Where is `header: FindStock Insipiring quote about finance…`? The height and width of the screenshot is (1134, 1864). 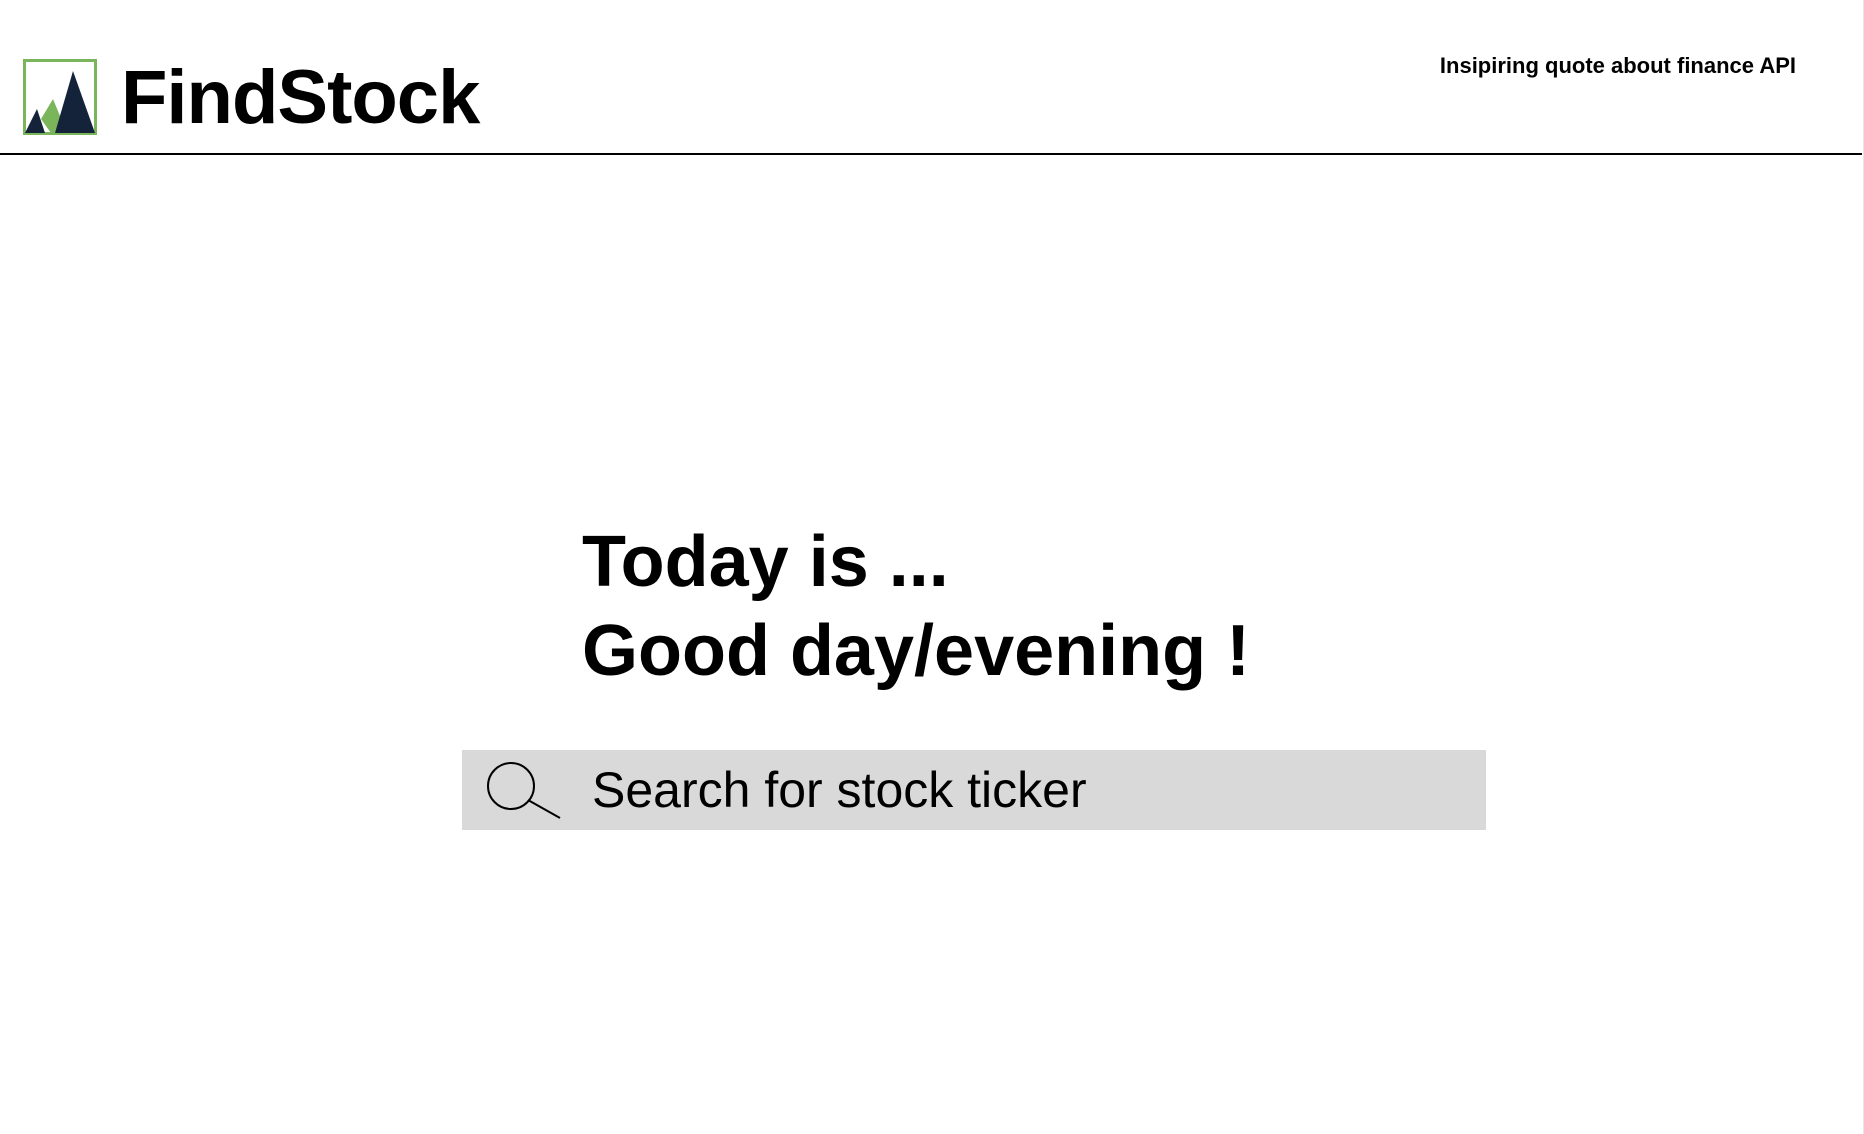 header: FindStock Insipiring quote about finance… is located at coordinates (931, 77).